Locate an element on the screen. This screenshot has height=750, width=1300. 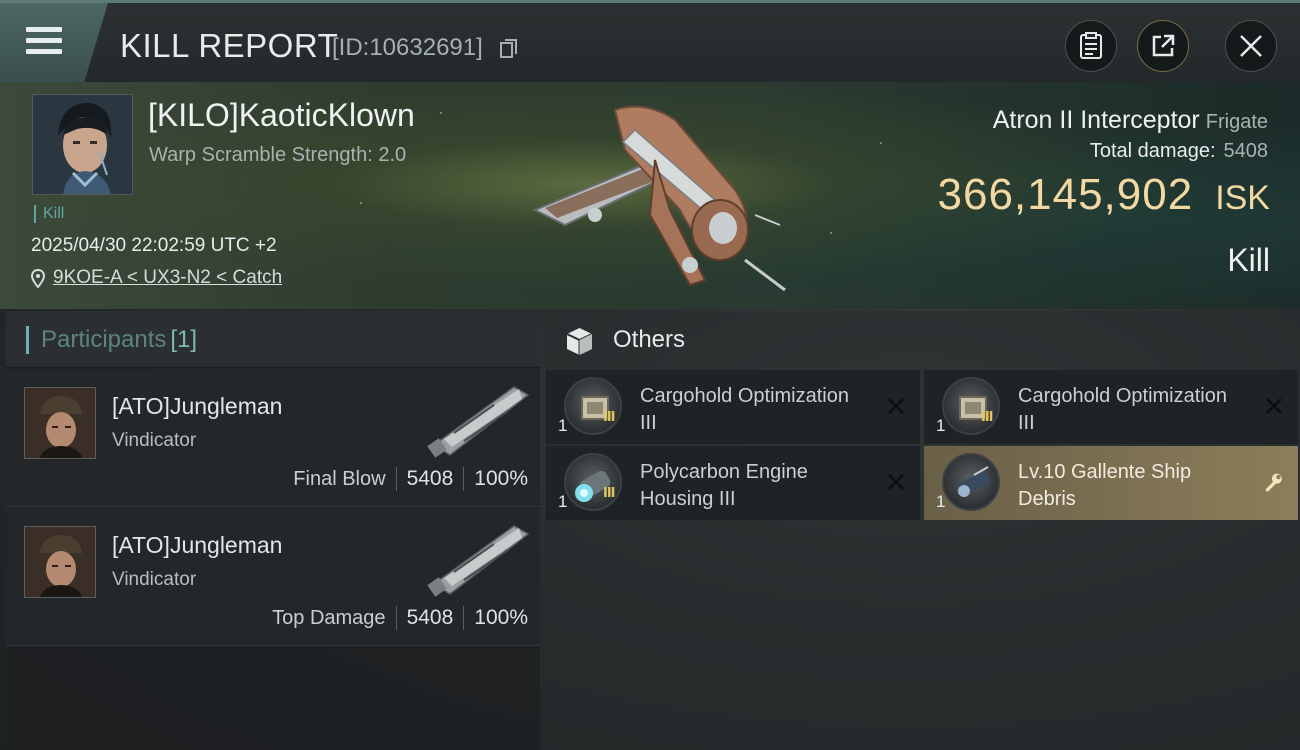
report-id: [ID:10632691] is located at coordinates (407, 47).